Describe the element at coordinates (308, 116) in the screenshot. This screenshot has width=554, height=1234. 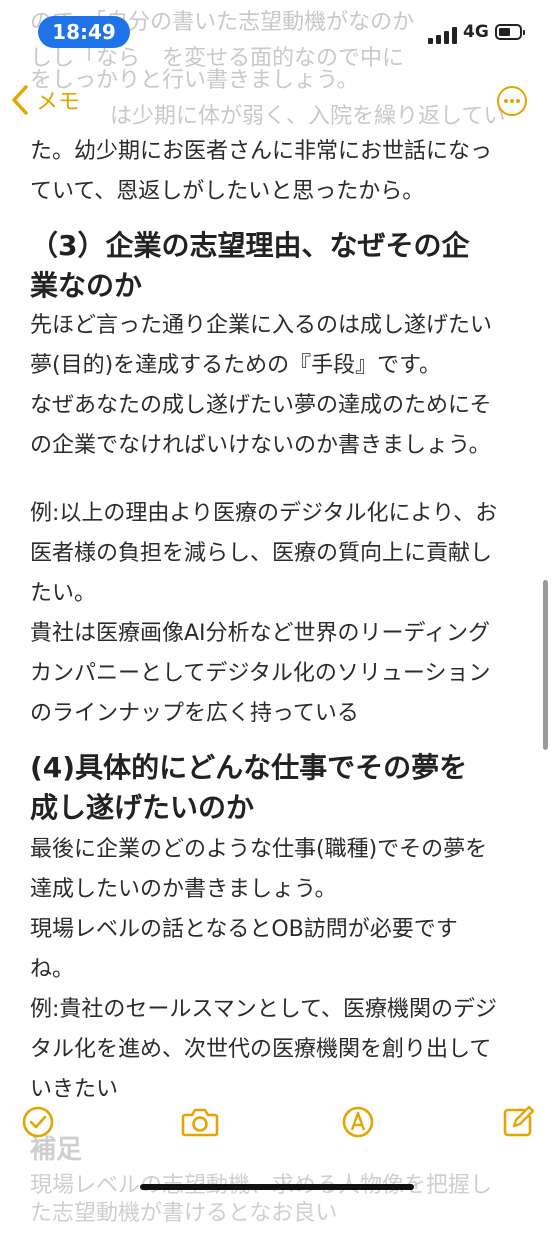
I see `background-line: は少期に体が弱く、入院を繰り返してい` at that location.